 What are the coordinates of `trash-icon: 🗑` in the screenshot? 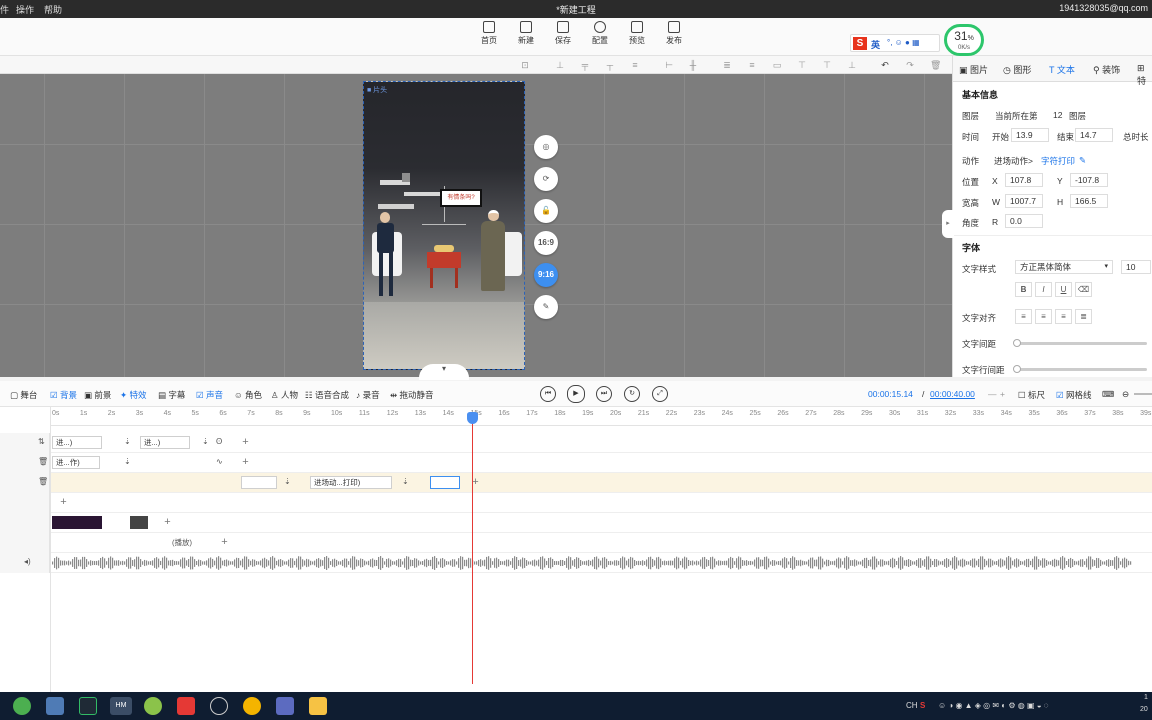 It's located at (43, 461).